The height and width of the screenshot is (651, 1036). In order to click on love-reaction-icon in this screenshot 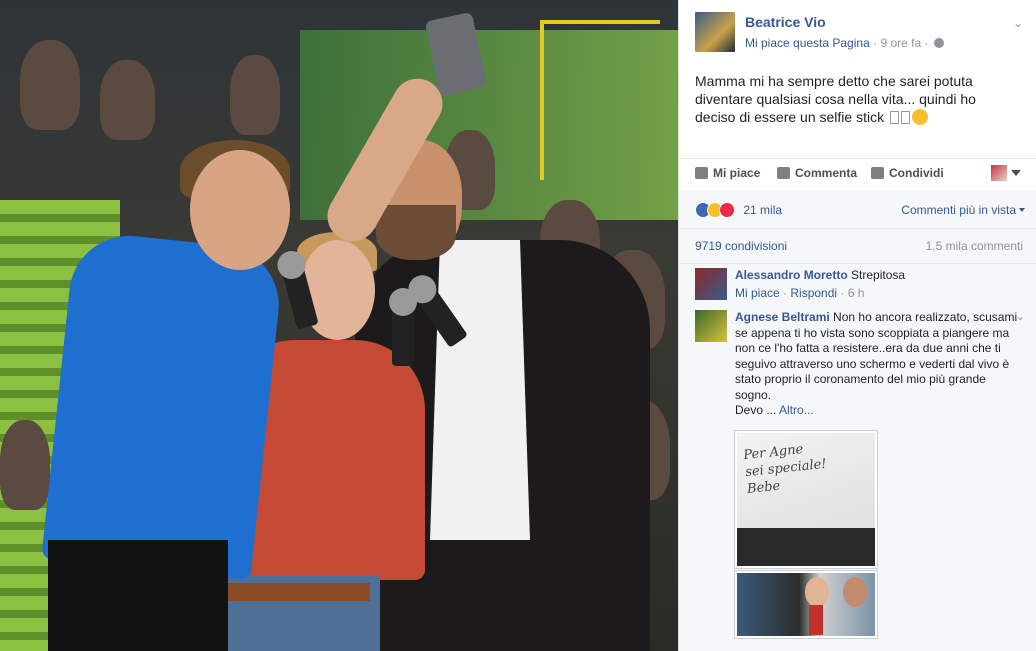, I will do `click(727, 210)`.